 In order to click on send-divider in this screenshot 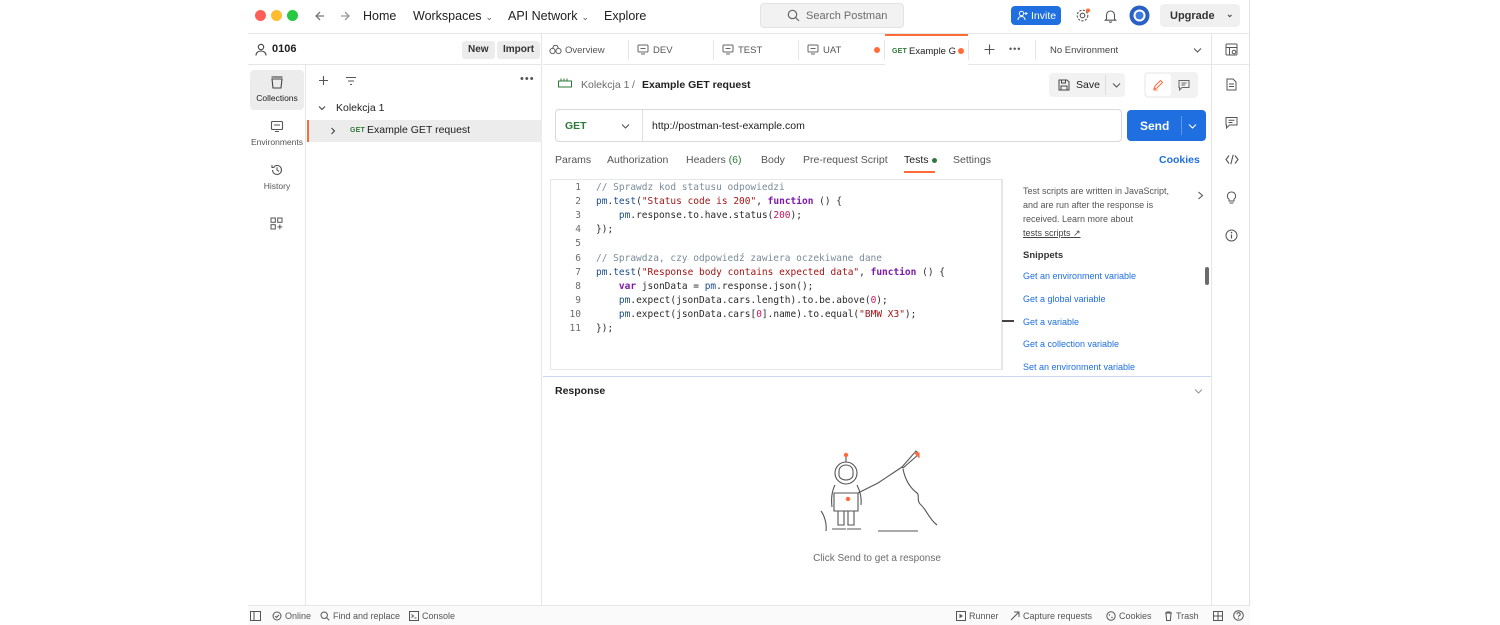, I will do `click(1181, 125)`.